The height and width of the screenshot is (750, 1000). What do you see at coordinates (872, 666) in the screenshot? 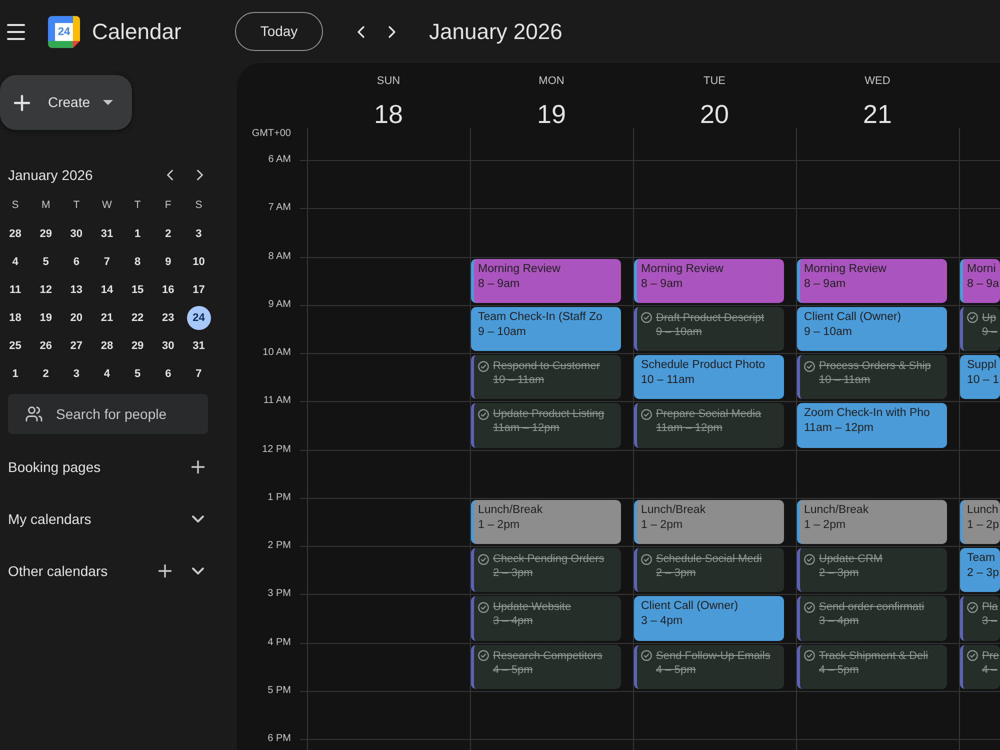
I see `task-card: Track Shipment & Deli 4 – 5pm` at bounding box center [872, 666].